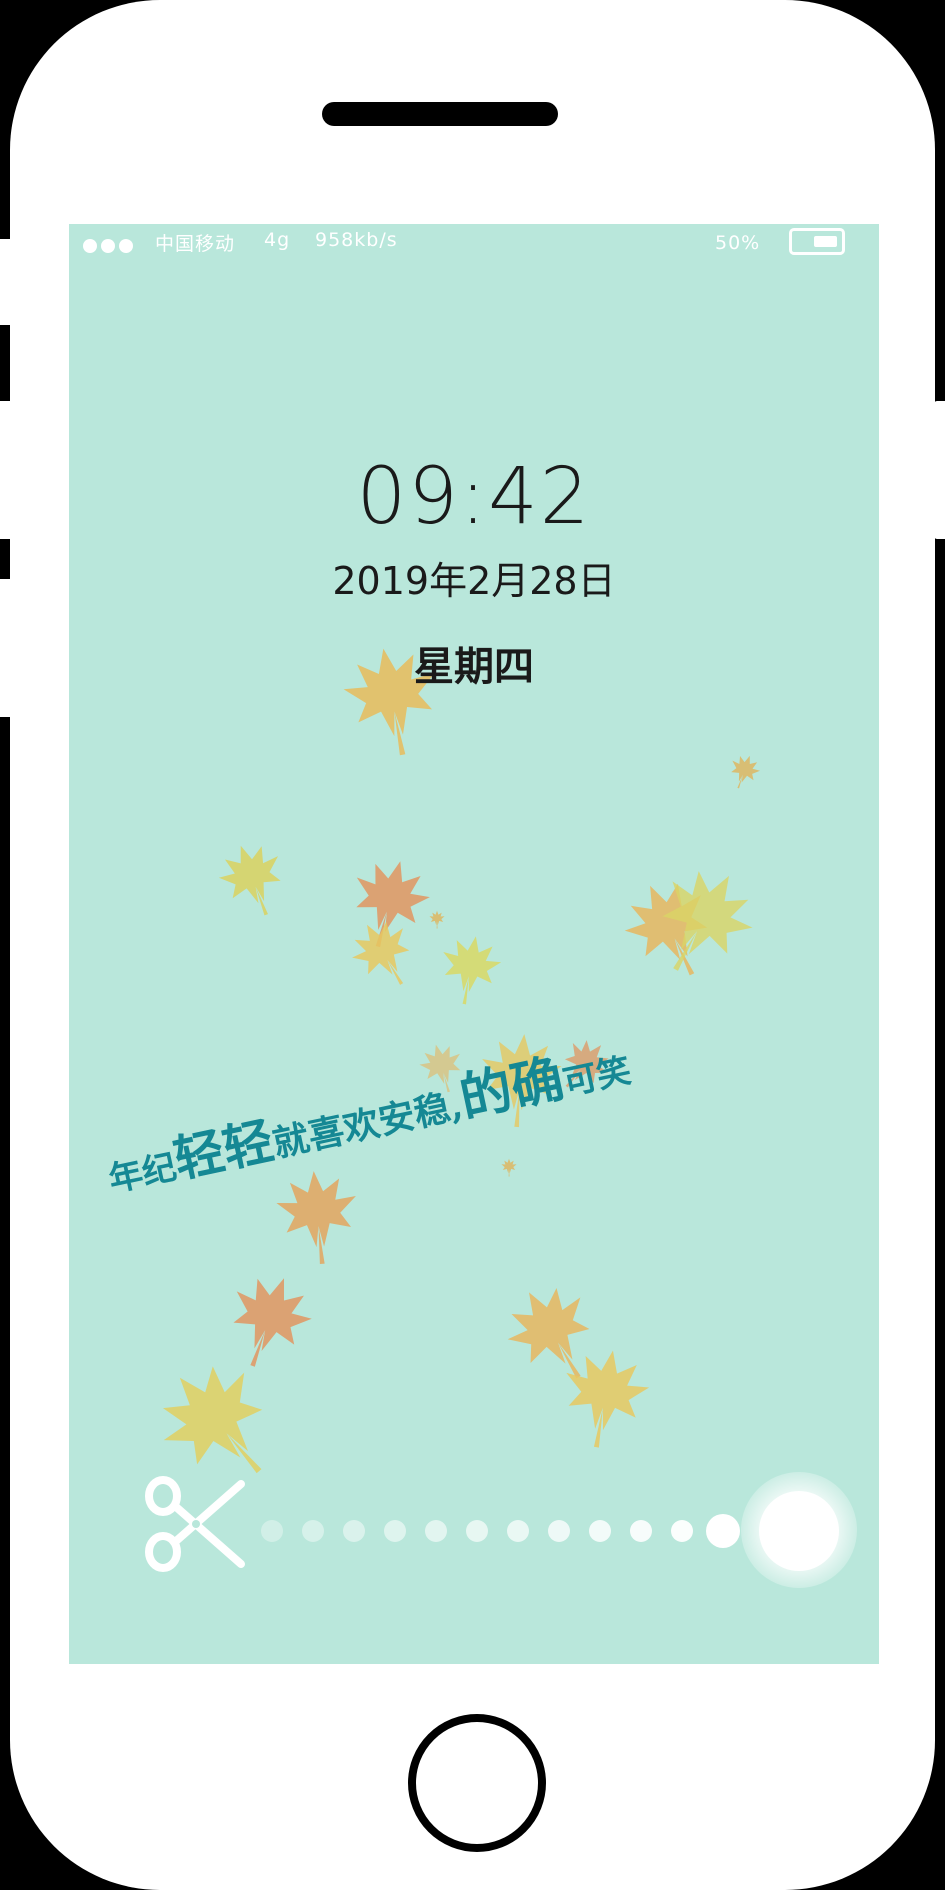 This screenshot has width=945, height=1890. Describe the element at coordinates (368, 1125) in the screenshot. I see `quote-part: 就喜欢安稳,` at that location.